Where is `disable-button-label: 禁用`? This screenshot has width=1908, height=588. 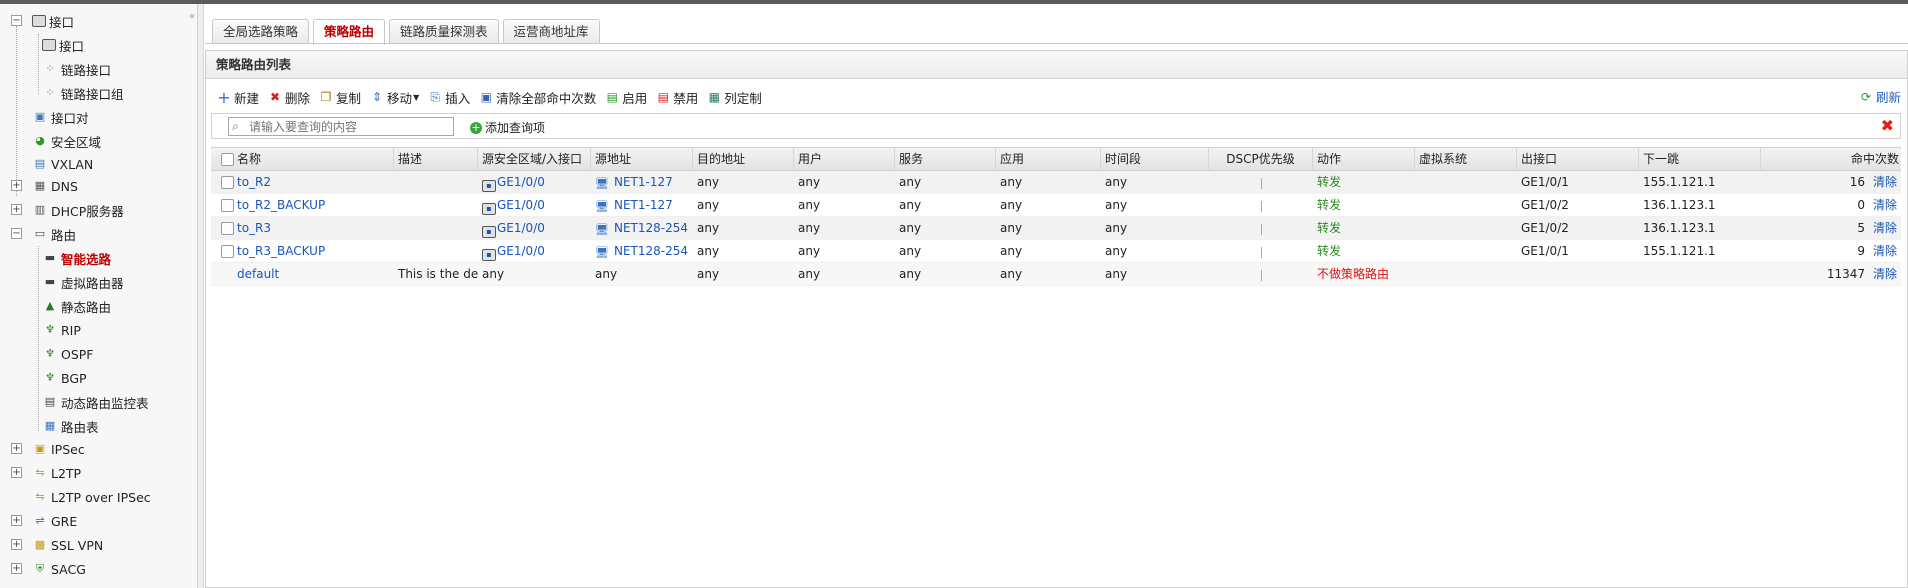
disable-button-label: 禁用 is located at coordinates (686, 98).